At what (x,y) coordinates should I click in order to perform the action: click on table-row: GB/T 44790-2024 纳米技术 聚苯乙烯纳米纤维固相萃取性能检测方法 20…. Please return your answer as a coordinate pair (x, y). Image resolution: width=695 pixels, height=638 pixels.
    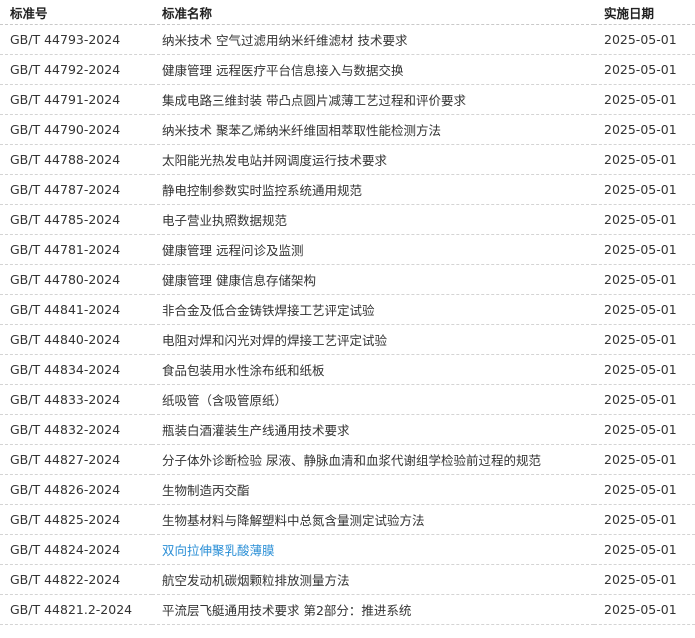
    Looking at the image, I should click on (347, 129).